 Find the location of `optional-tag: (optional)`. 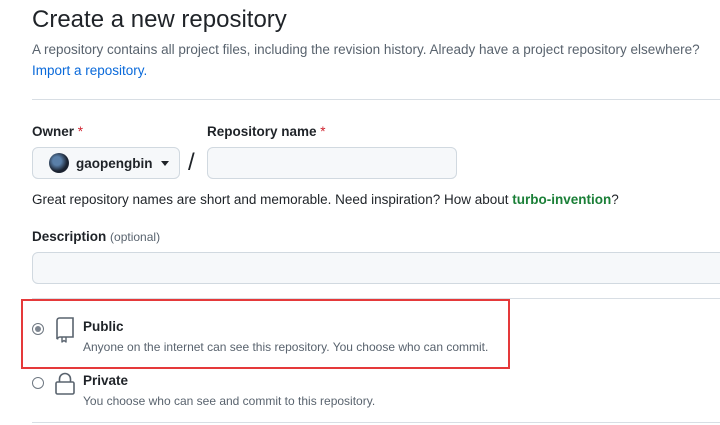

optional-tag: (optional) is located at coordinates (135, 237).